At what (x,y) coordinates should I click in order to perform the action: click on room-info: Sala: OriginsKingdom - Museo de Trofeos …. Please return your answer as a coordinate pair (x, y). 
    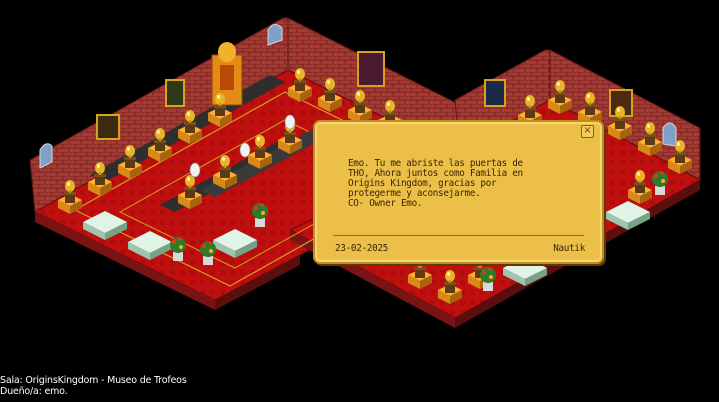
    Looking at the image, I should click on (93, 386).